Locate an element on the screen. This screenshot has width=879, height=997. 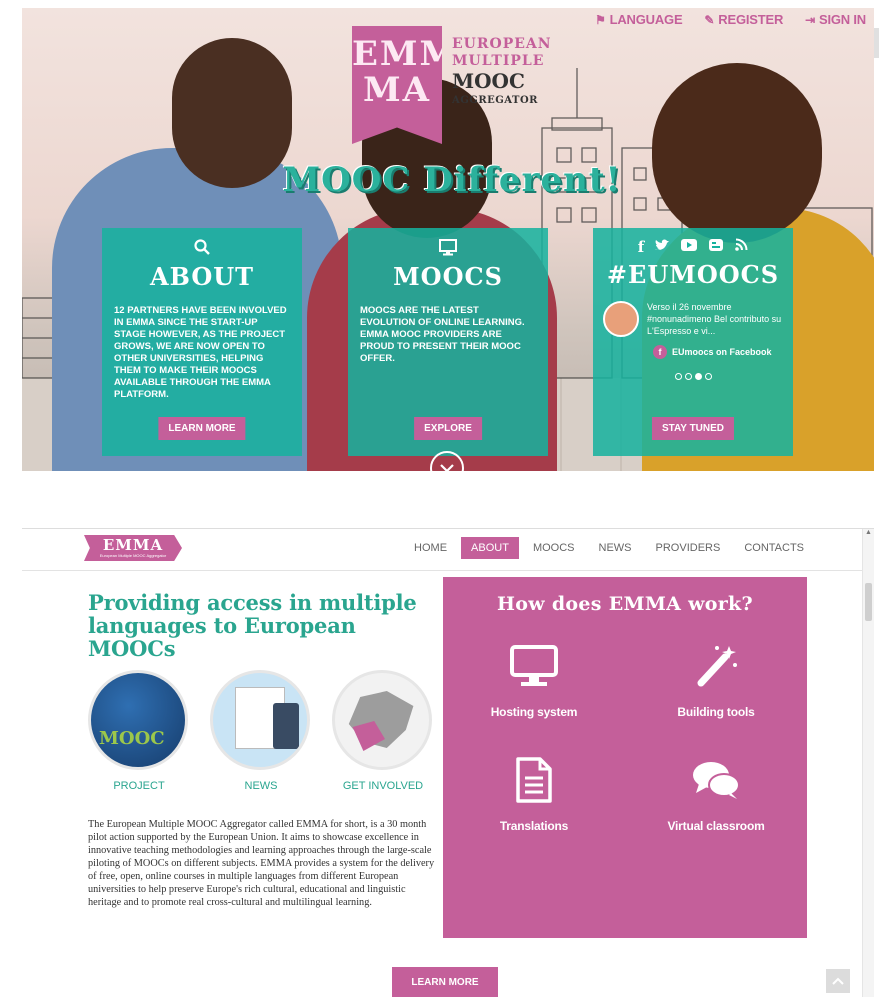
magic-wand-icon is located at coordinates (716, 666).